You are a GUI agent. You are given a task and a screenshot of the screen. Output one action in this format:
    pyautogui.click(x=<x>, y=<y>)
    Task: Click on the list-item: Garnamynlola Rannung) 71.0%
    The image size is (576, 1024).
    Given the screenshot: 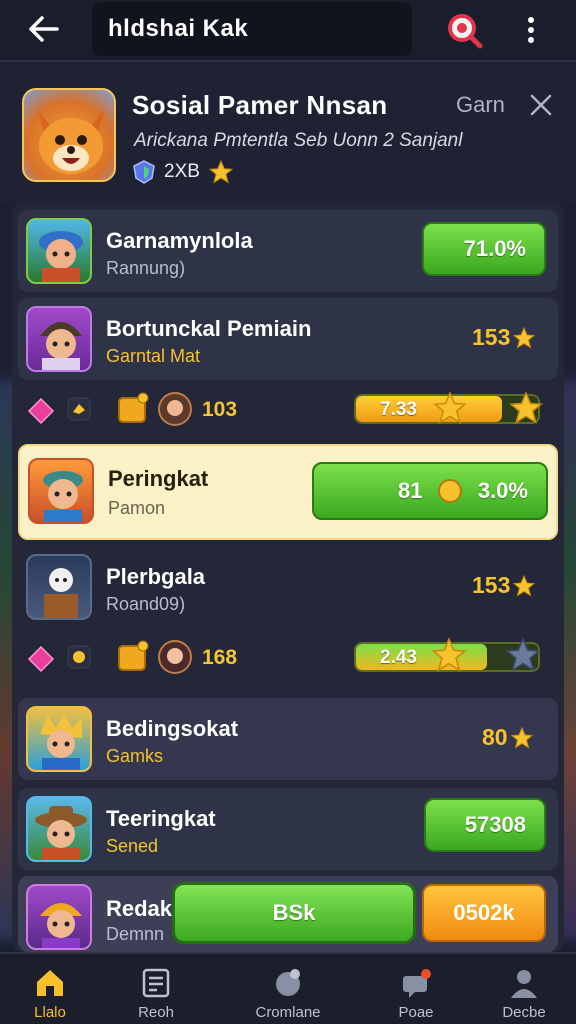 What is the action you would take?
    pyautogui.click(x=288, y=251)
    